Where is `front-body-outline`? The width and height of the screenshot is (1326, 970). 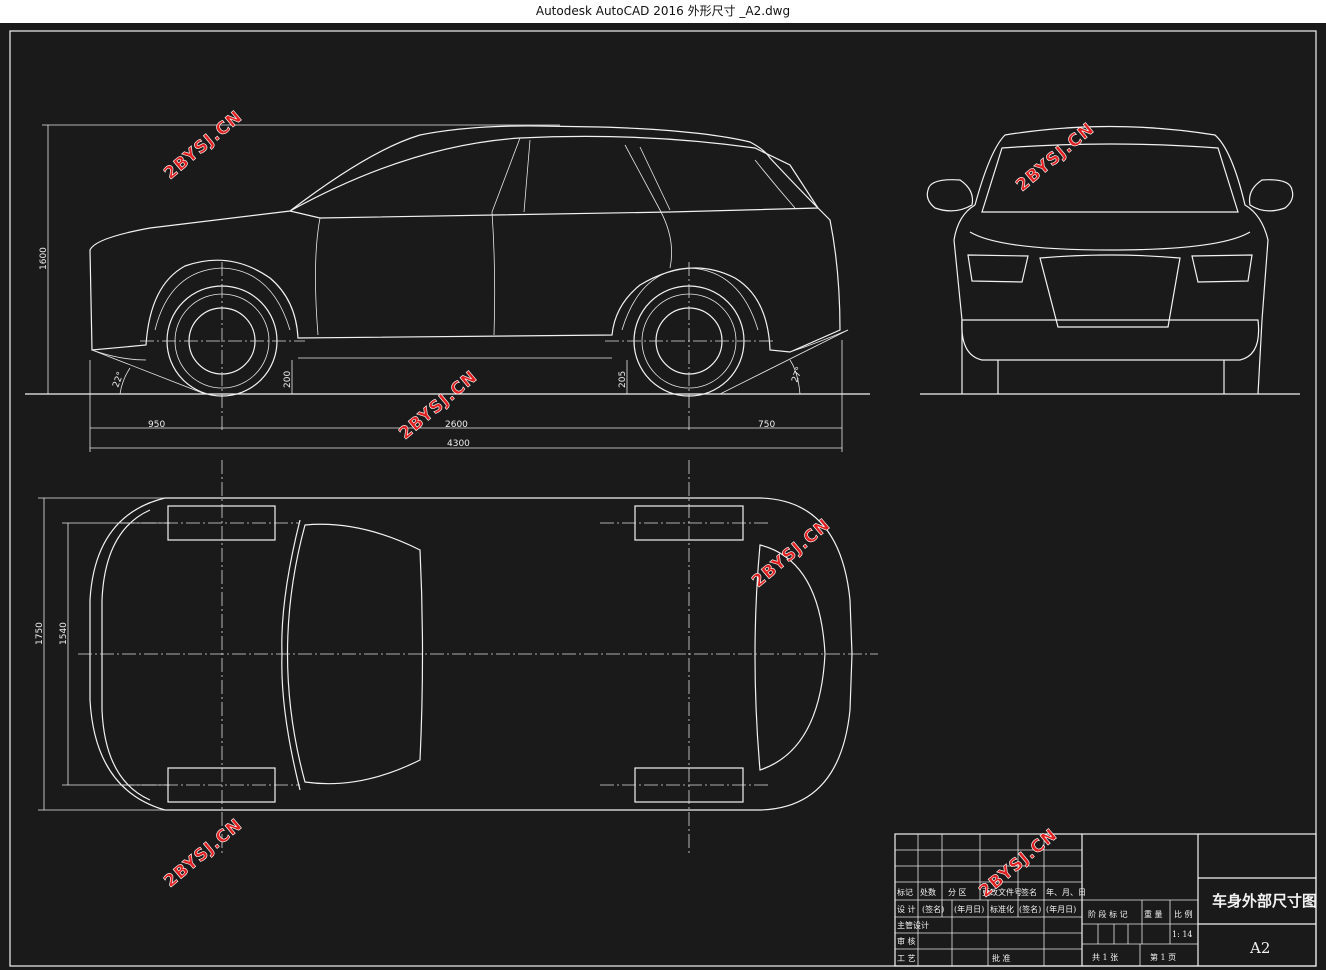
front-body-outline is located at coordinates (1111, 260).